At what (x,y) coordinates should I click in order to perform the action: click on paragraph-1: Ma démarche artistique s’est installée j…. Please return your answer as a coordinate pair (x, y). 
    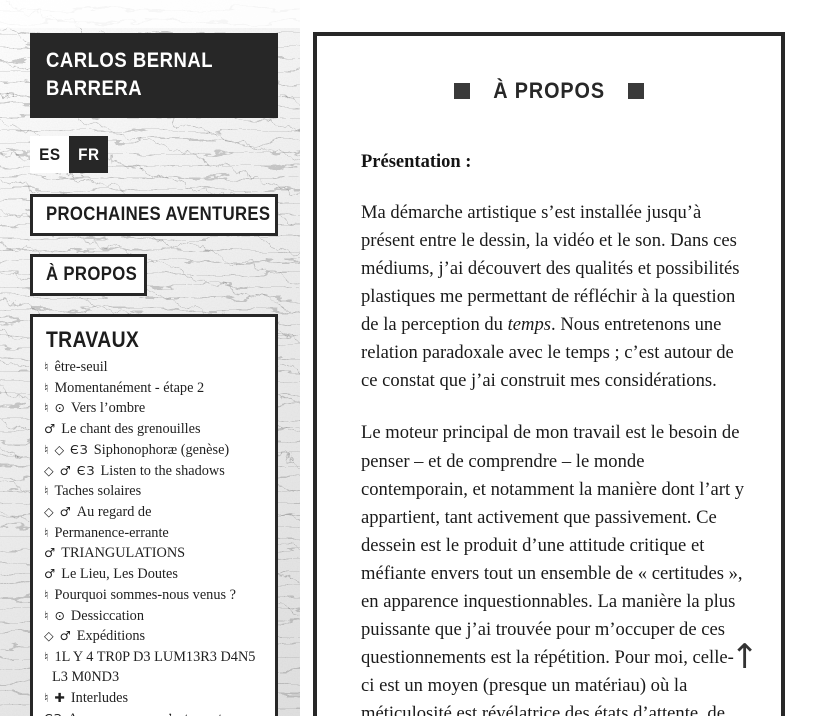
    Looking at the image, I should click on (554, 297).